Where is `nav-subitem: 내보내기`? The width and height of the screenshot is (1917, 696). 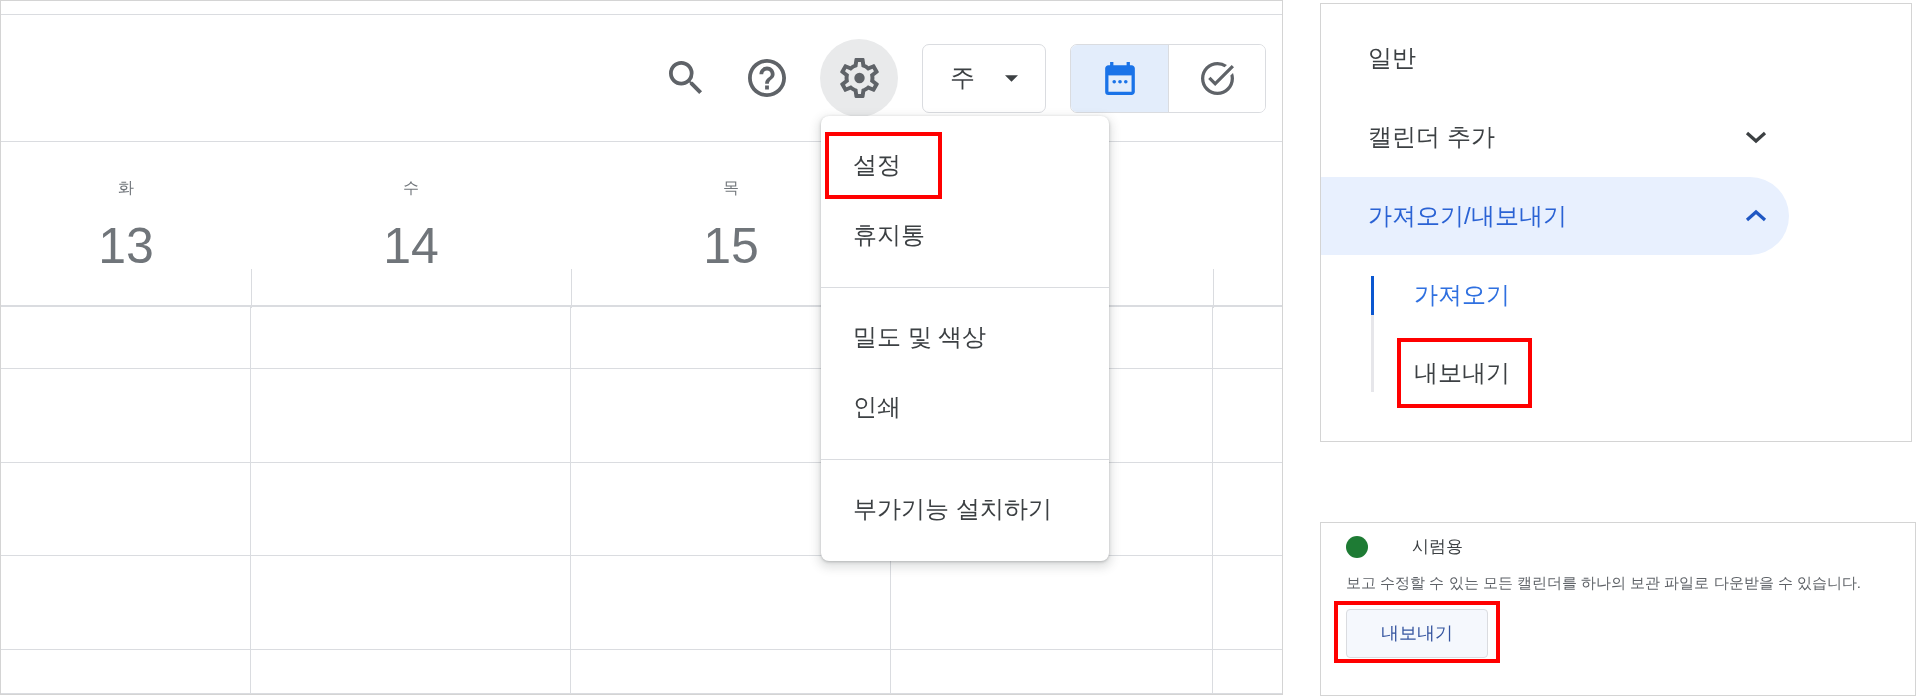
nav-subitem: 내보내기 is located at coordinates (1521, 373).